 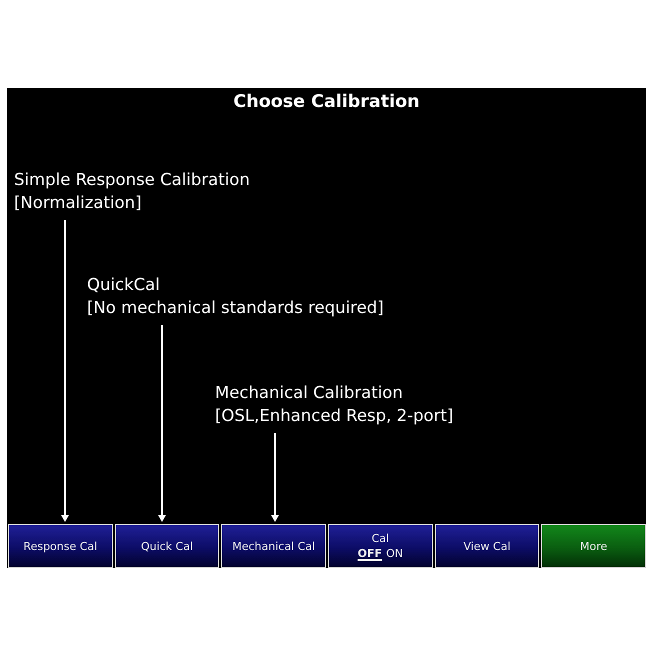 I want to click on softkey-button: More, so click(x=593, y=546).